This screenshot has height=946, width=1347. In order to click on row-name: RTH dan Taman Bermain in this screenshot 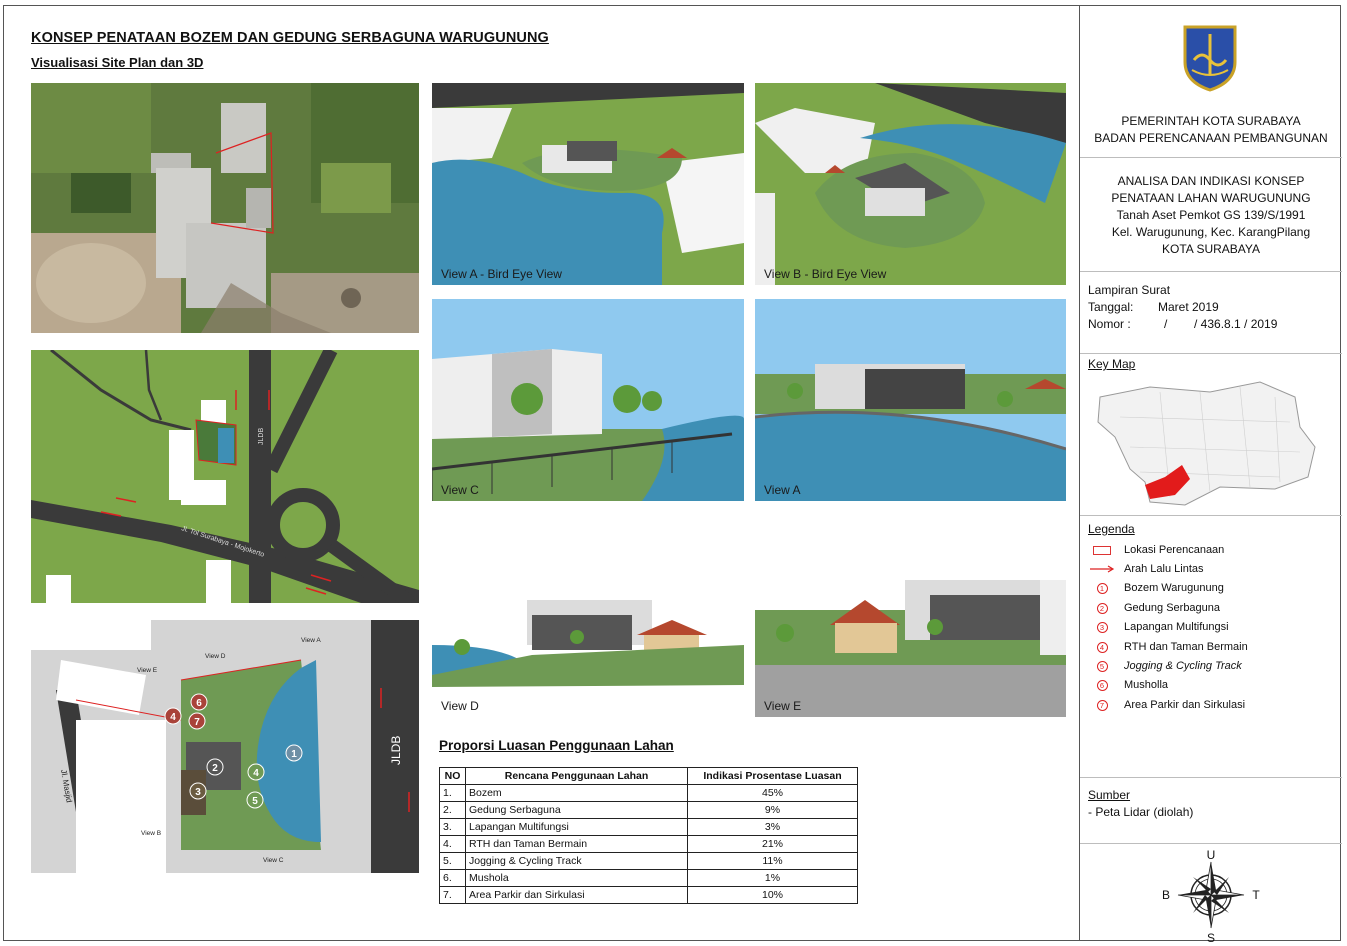, I will do `click(576, 844)`.